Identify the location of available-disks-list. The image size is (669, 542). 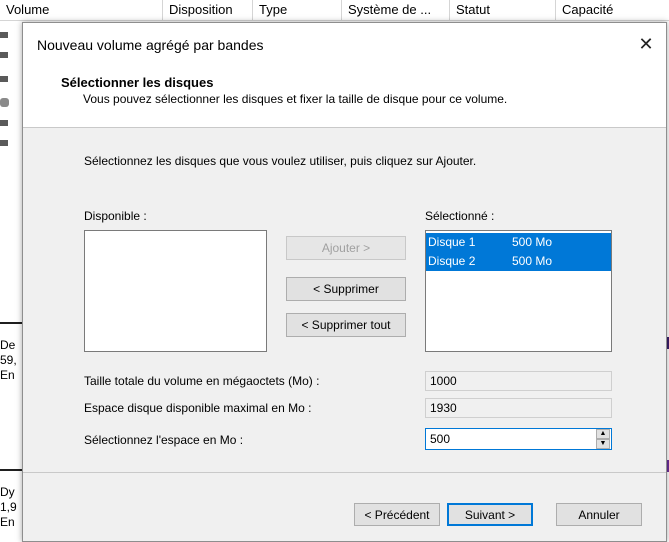
(175, 291).